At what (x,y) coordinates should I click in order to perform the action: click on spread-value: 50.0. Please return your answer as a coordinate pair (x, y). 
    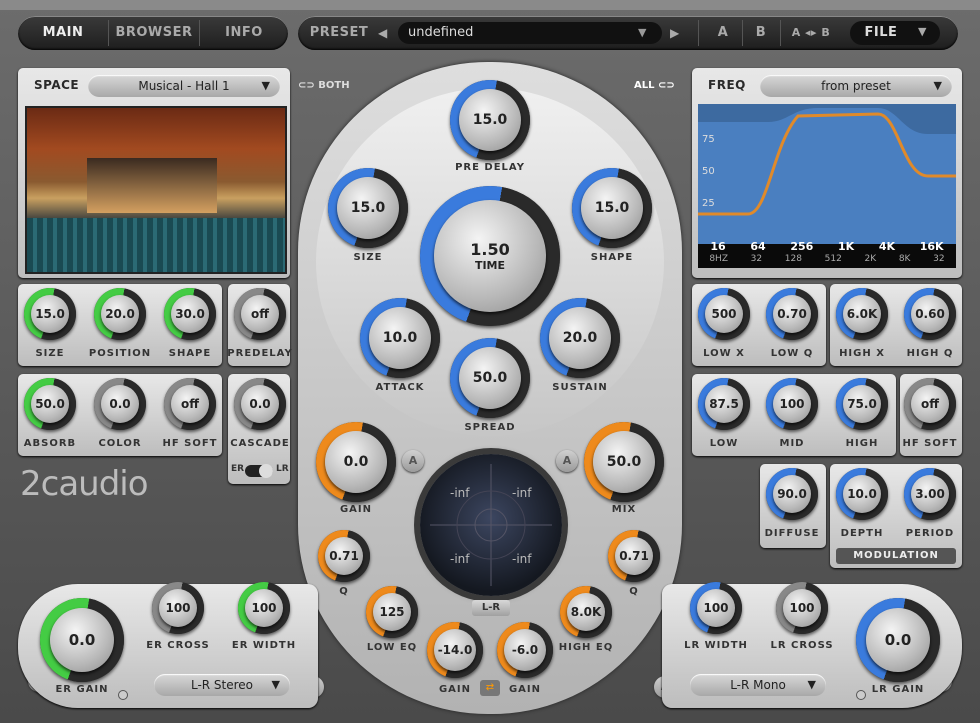
    Looking at the image, I should click on (490, 378).